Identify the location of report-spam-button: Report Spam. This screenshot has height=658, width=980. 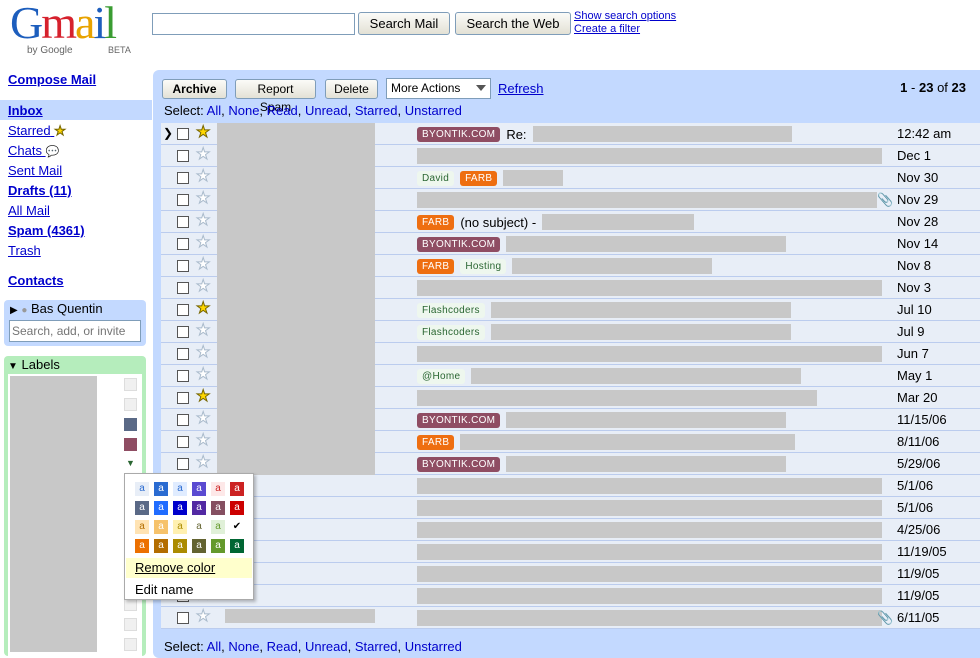
(275, 96).